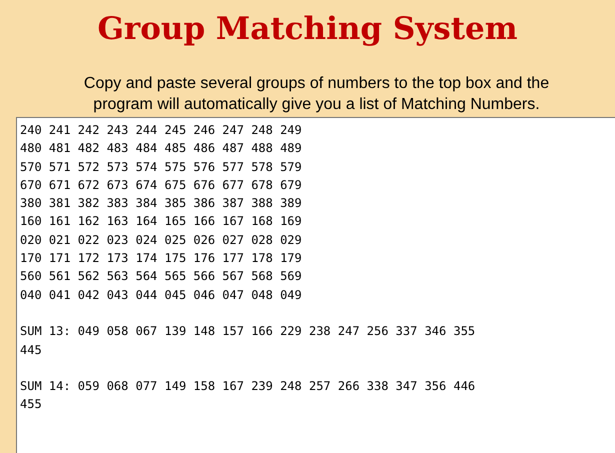 The height and width of the screenshot is (453, 615). I want to click on text-line: 040 041 042 043 044 045 046 047 048 049, so click(161, 295).